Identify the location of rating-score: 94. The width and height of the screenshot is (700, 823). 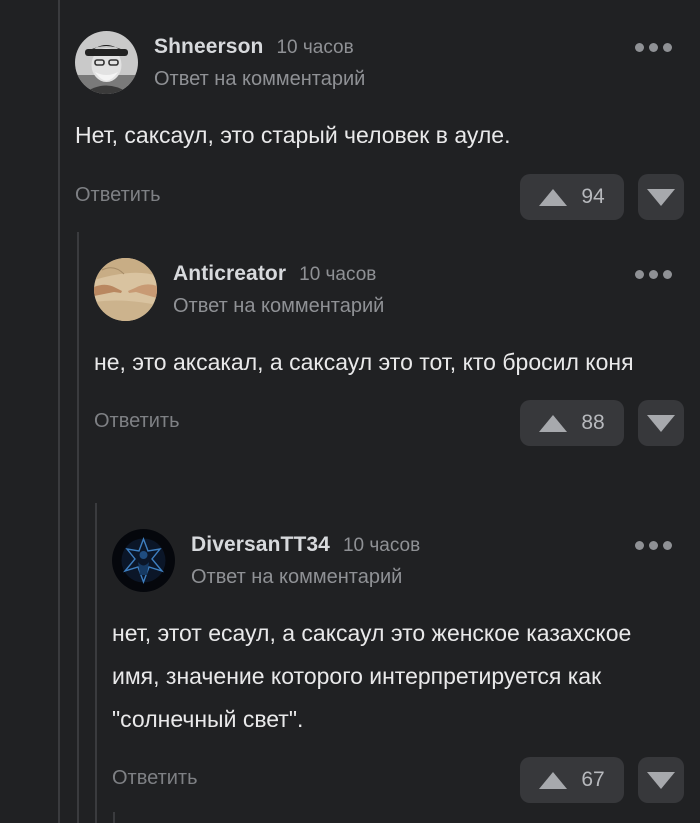
(593, 196).